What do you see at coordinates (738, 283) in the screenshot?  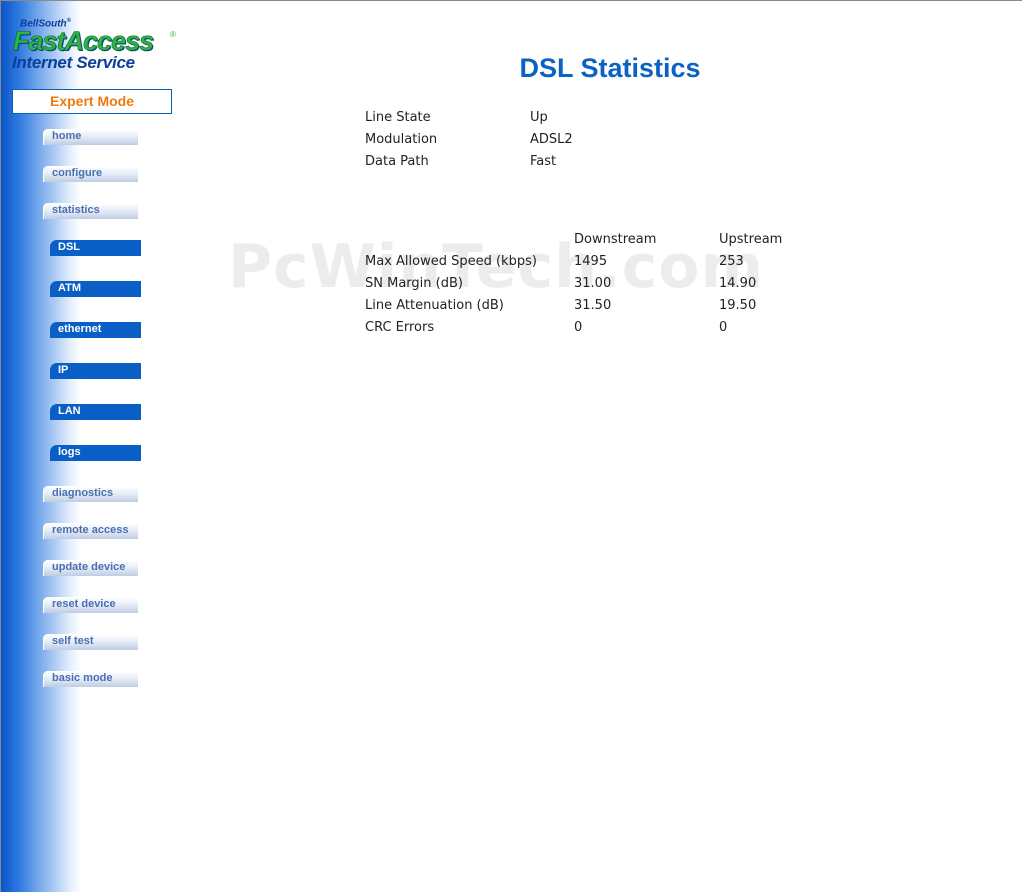 I see `stats-row-upstream: 14.90` at bounding box center [738, 283].